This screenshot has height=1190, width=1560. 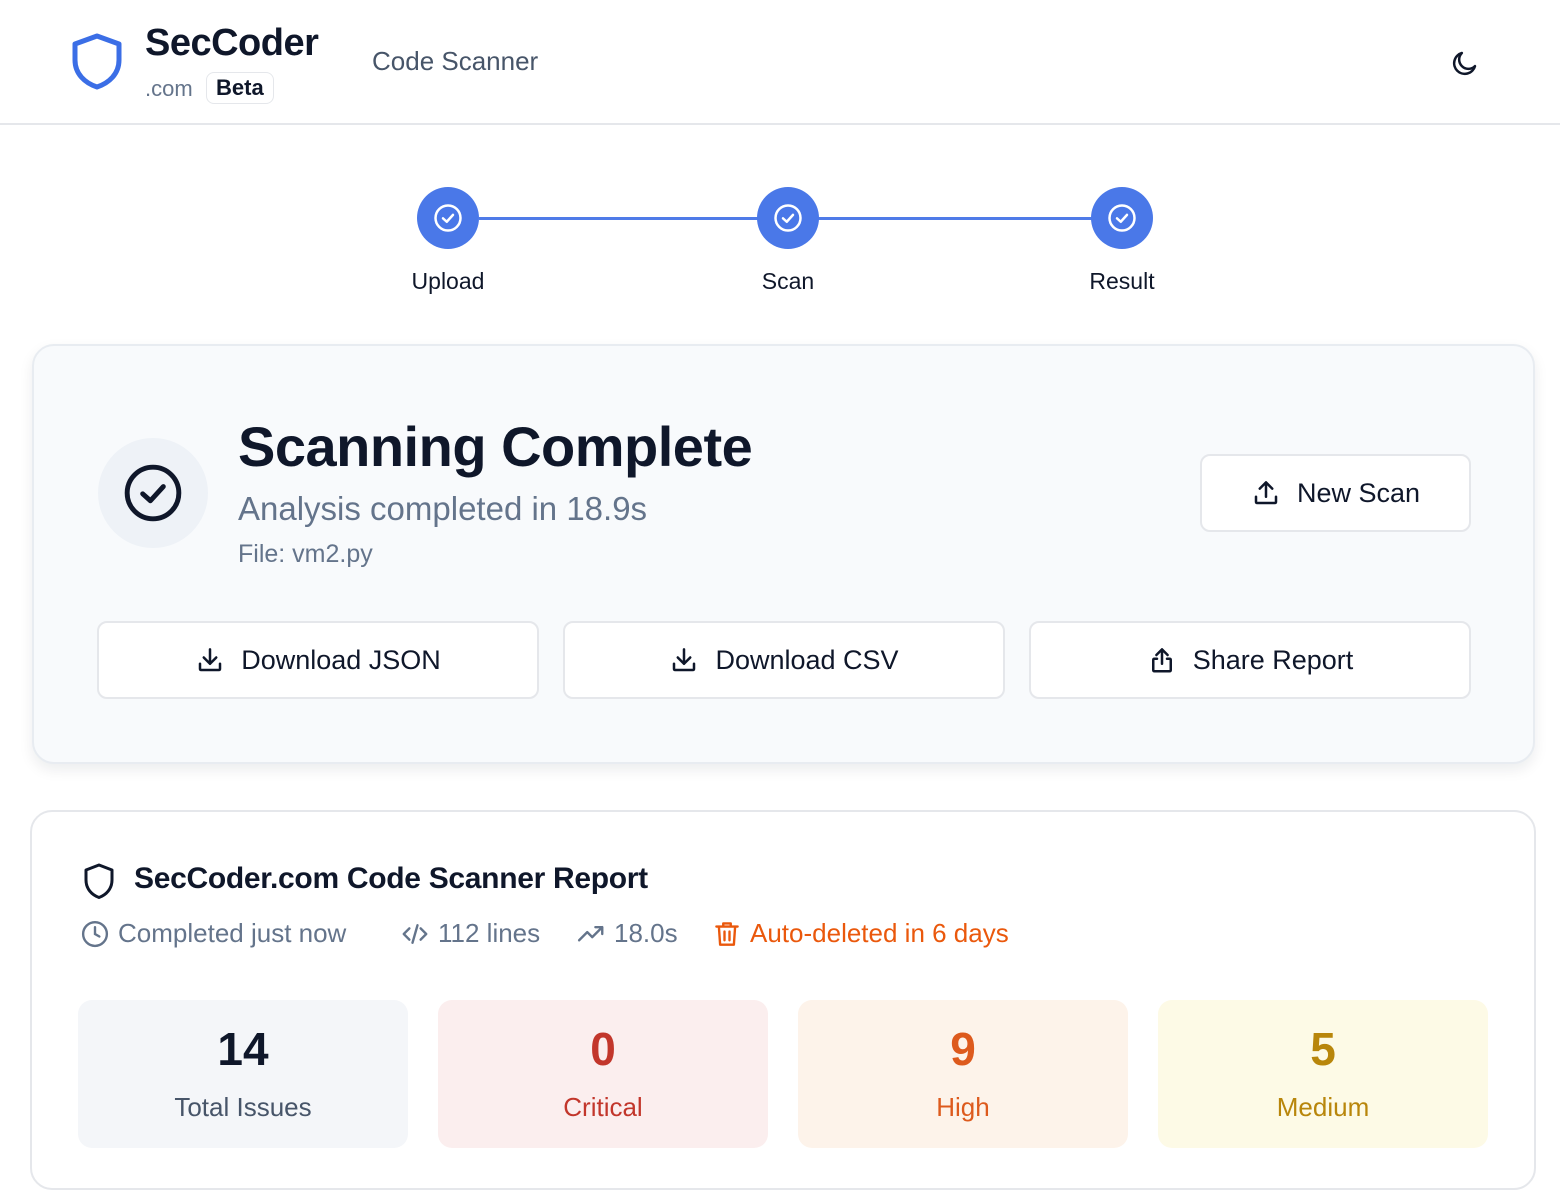 What do you see at coordinates (646, 933) in the screenshot?
I see `meta-duration-text: 18.0s` at bounding box center [646, 933].